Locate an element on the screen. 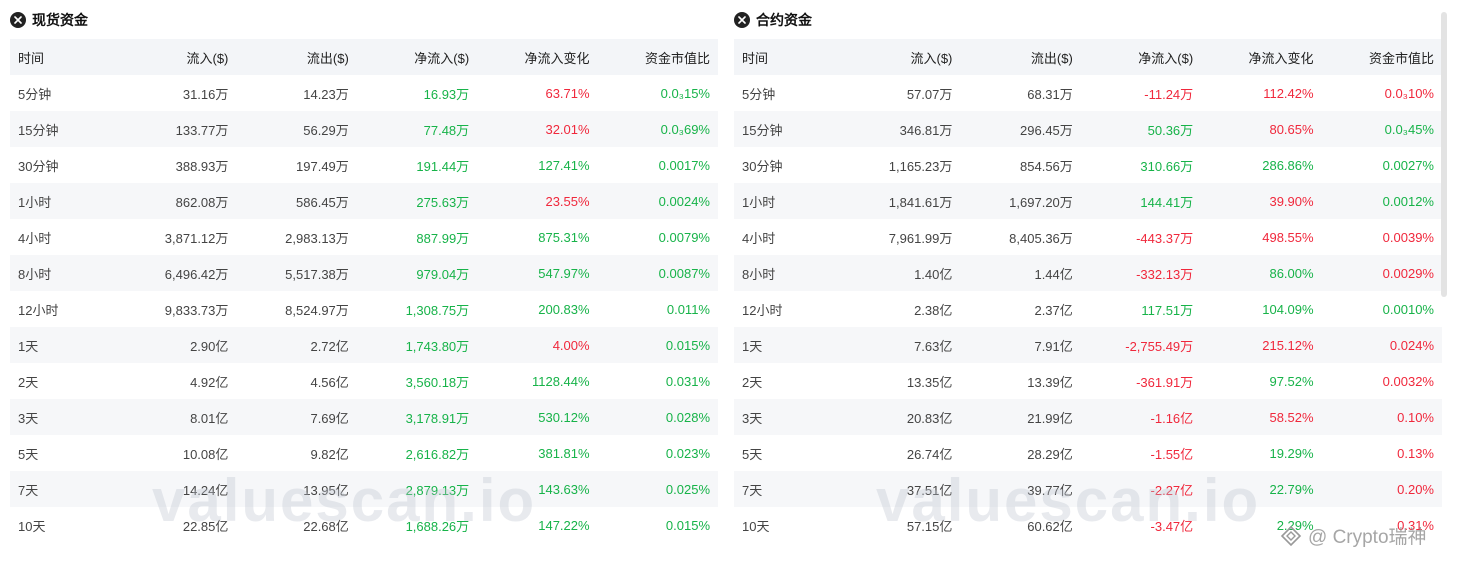  outflow-cell: 13.39亿 is located at coordinates (1050, 382).